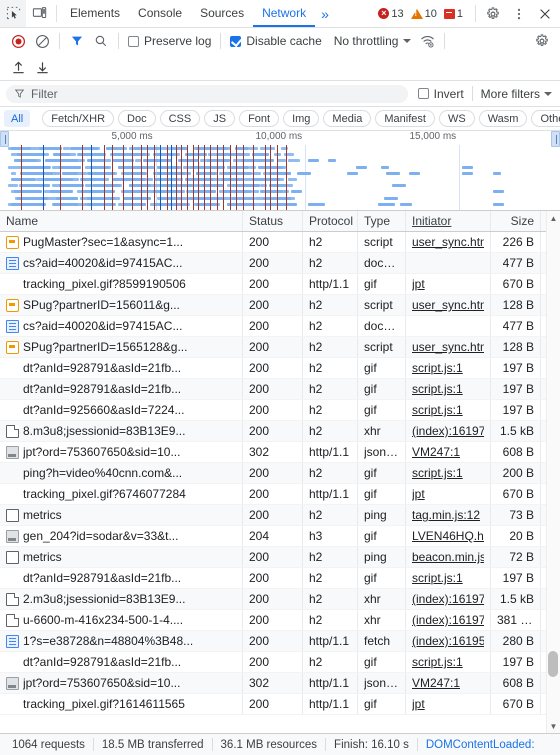 The width and height of the screenshot is (560, 755). What do you see at coordinates (516, 221) in the screenshot?
I see `column-header-size: Size` at bounding box center [516, 221].